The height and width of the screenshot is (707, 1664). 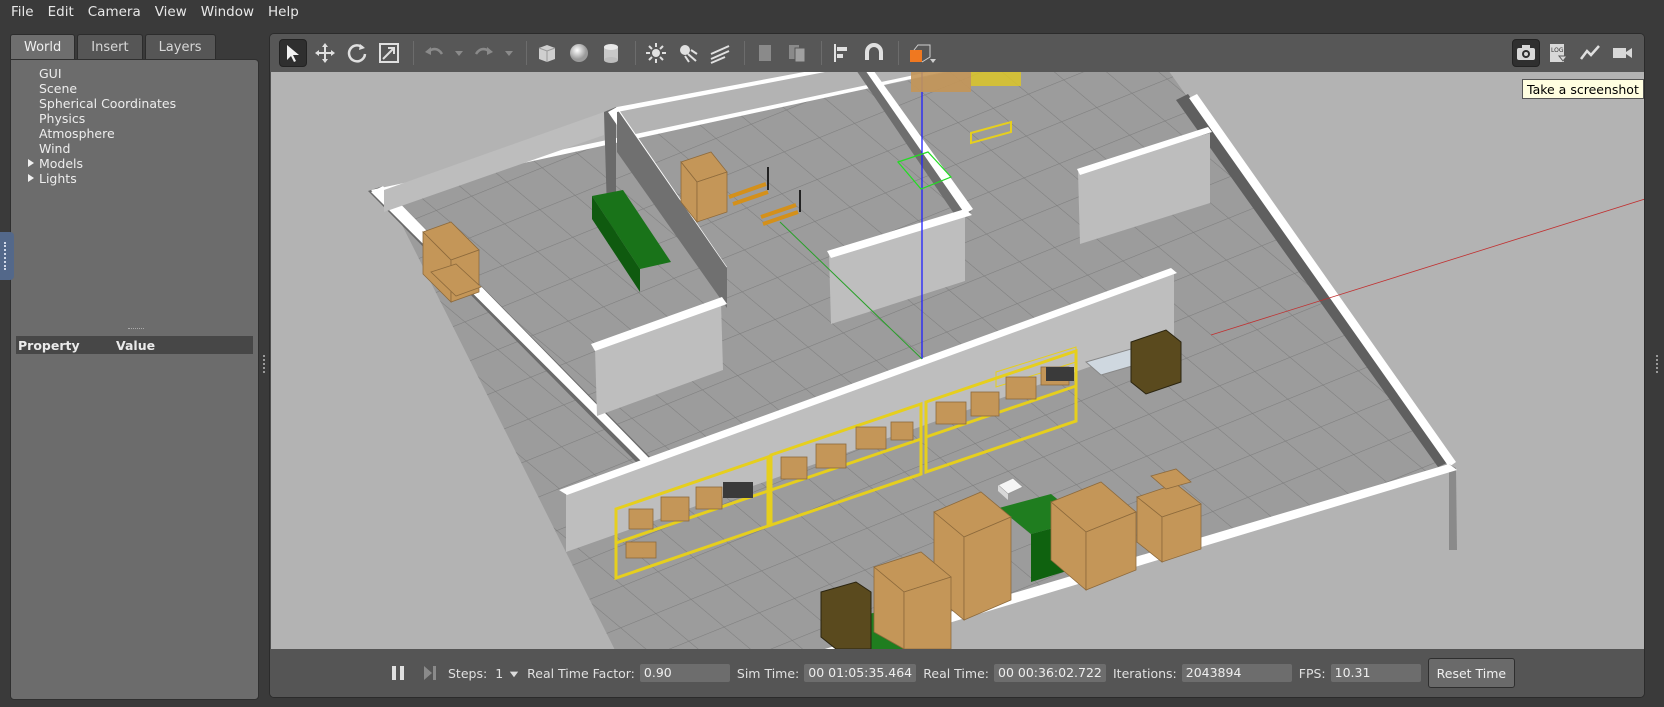 What do you see at coordinates (832, 12) in the screenshot?
I see `menu-bar: File Edit Camera View Window Help` at bounding box center [832, 12].